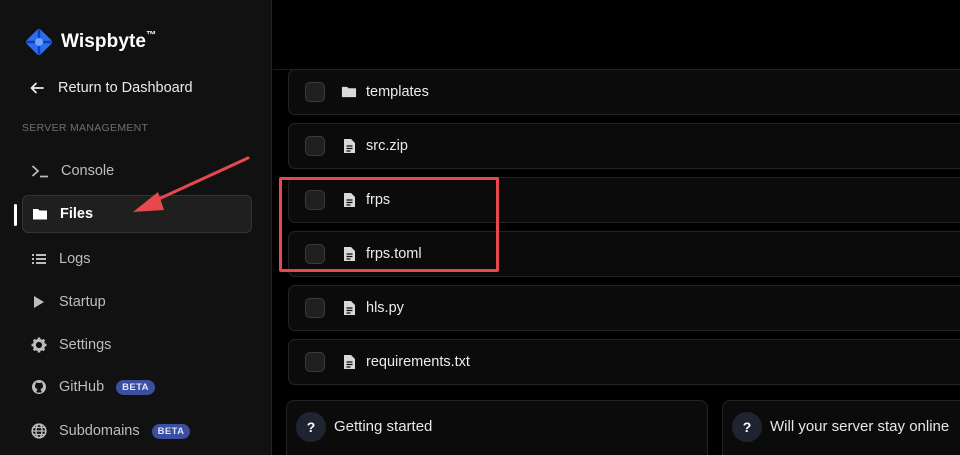 Image resolution: width=960 pixels, height=455 pixels. I want to click on sidebar-item-files: Files, so click(137, 214).